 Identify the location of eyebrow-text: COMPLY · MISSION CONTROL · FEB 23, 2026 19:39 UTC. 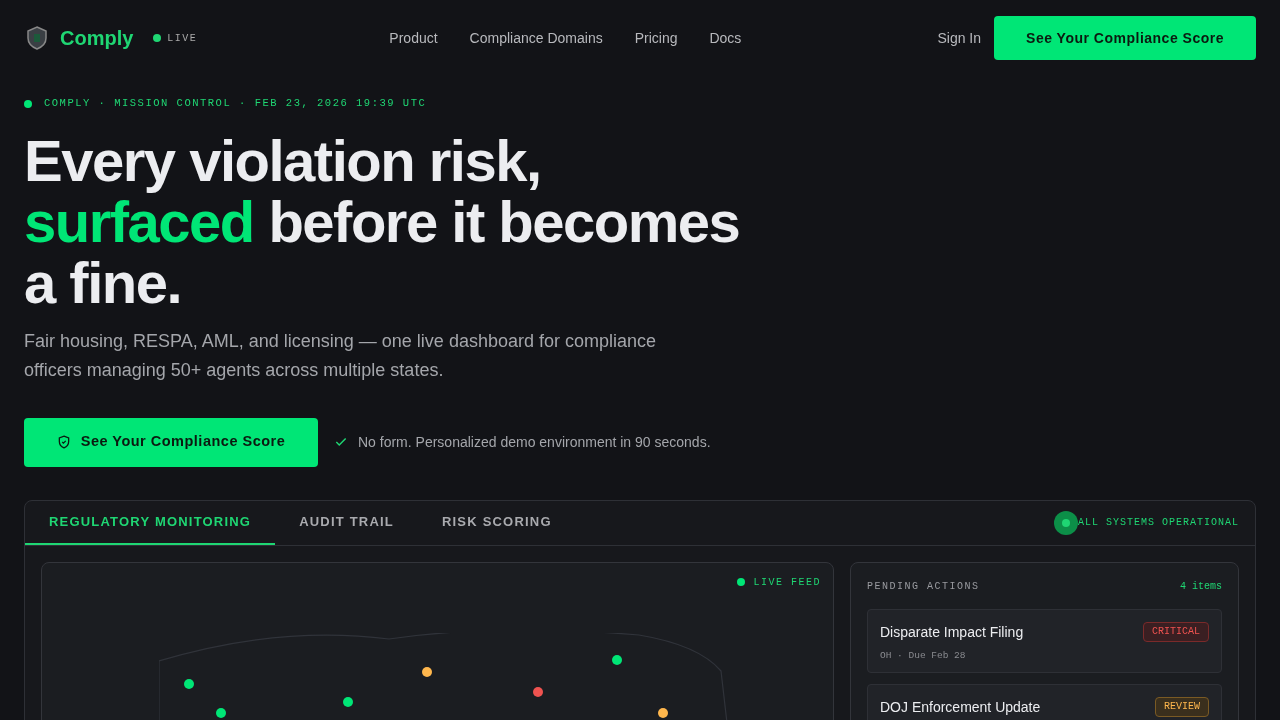
(235, 103).